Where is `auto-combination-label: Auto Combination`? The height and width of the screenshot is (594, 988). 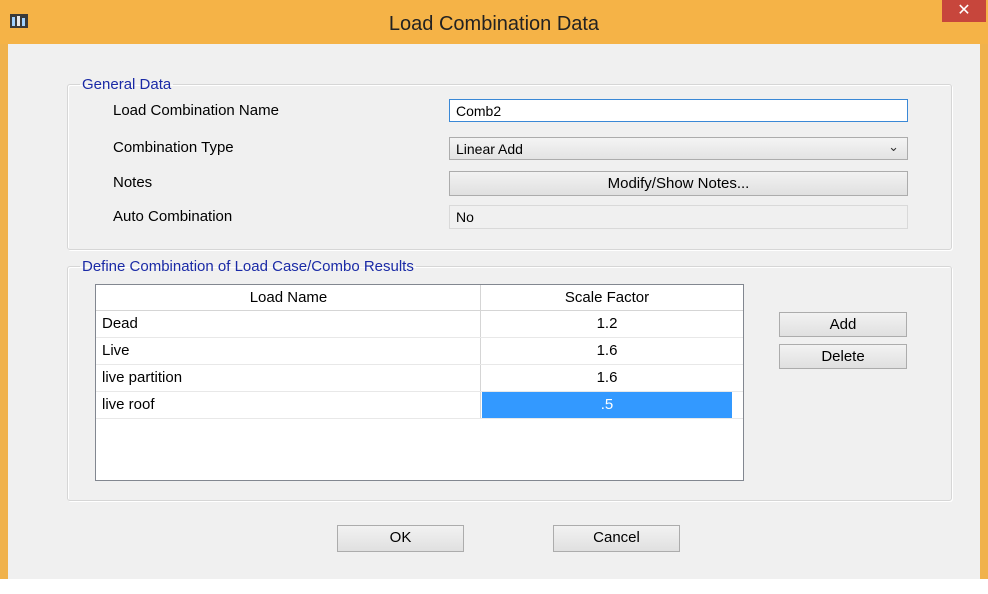 auto-combination-label: Auto Combination is located at coordinates (173, 216).